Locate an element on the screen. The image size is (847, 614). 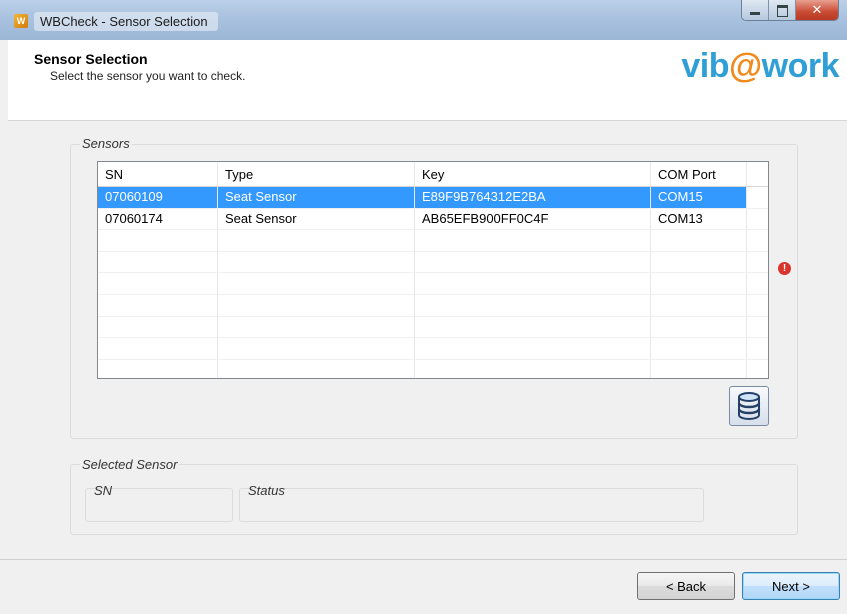
vibatwork-logo: vib@work is located at coordinates (760, 66).